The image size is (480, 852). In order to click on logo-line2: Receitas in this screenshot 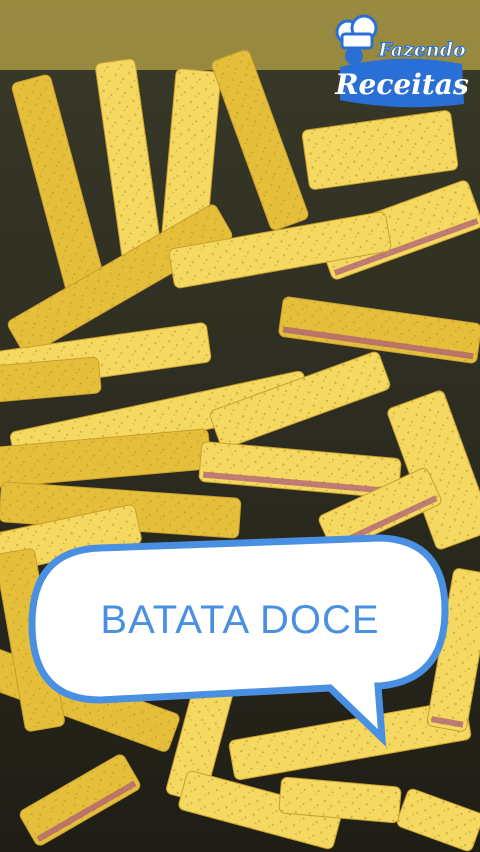, I will do `click(401, 84)`.